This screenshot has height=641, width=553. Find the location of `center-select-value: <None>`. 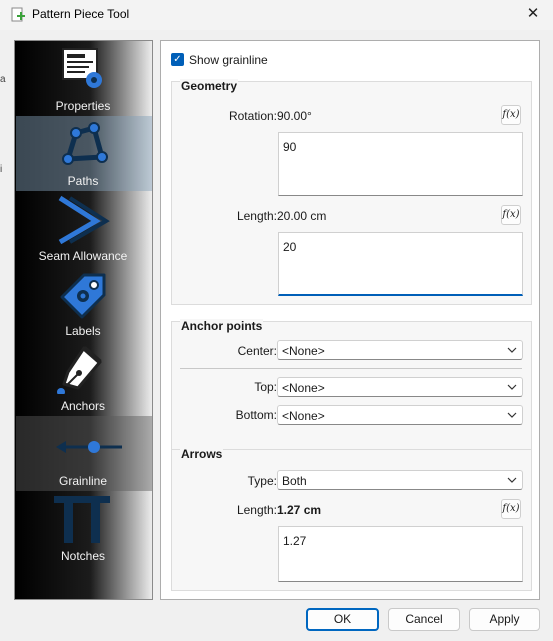

center-select-value: <None> is located at coordinates (303, 351).